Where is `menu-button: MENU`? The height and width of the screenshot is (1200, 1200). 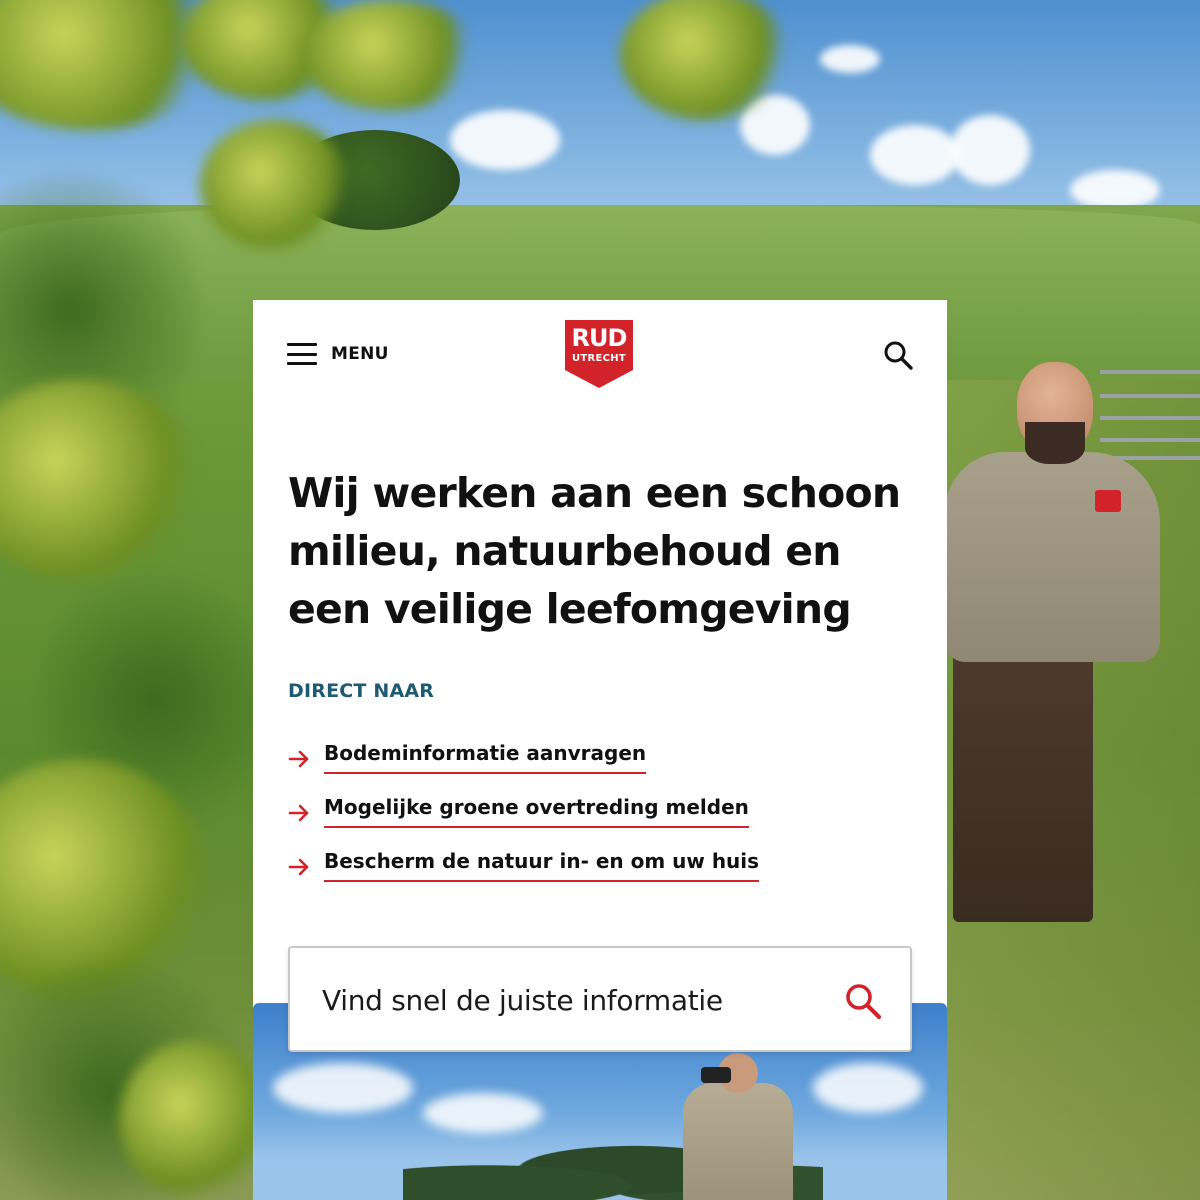 menu-button: MENU is located at coordinates (338, 354).